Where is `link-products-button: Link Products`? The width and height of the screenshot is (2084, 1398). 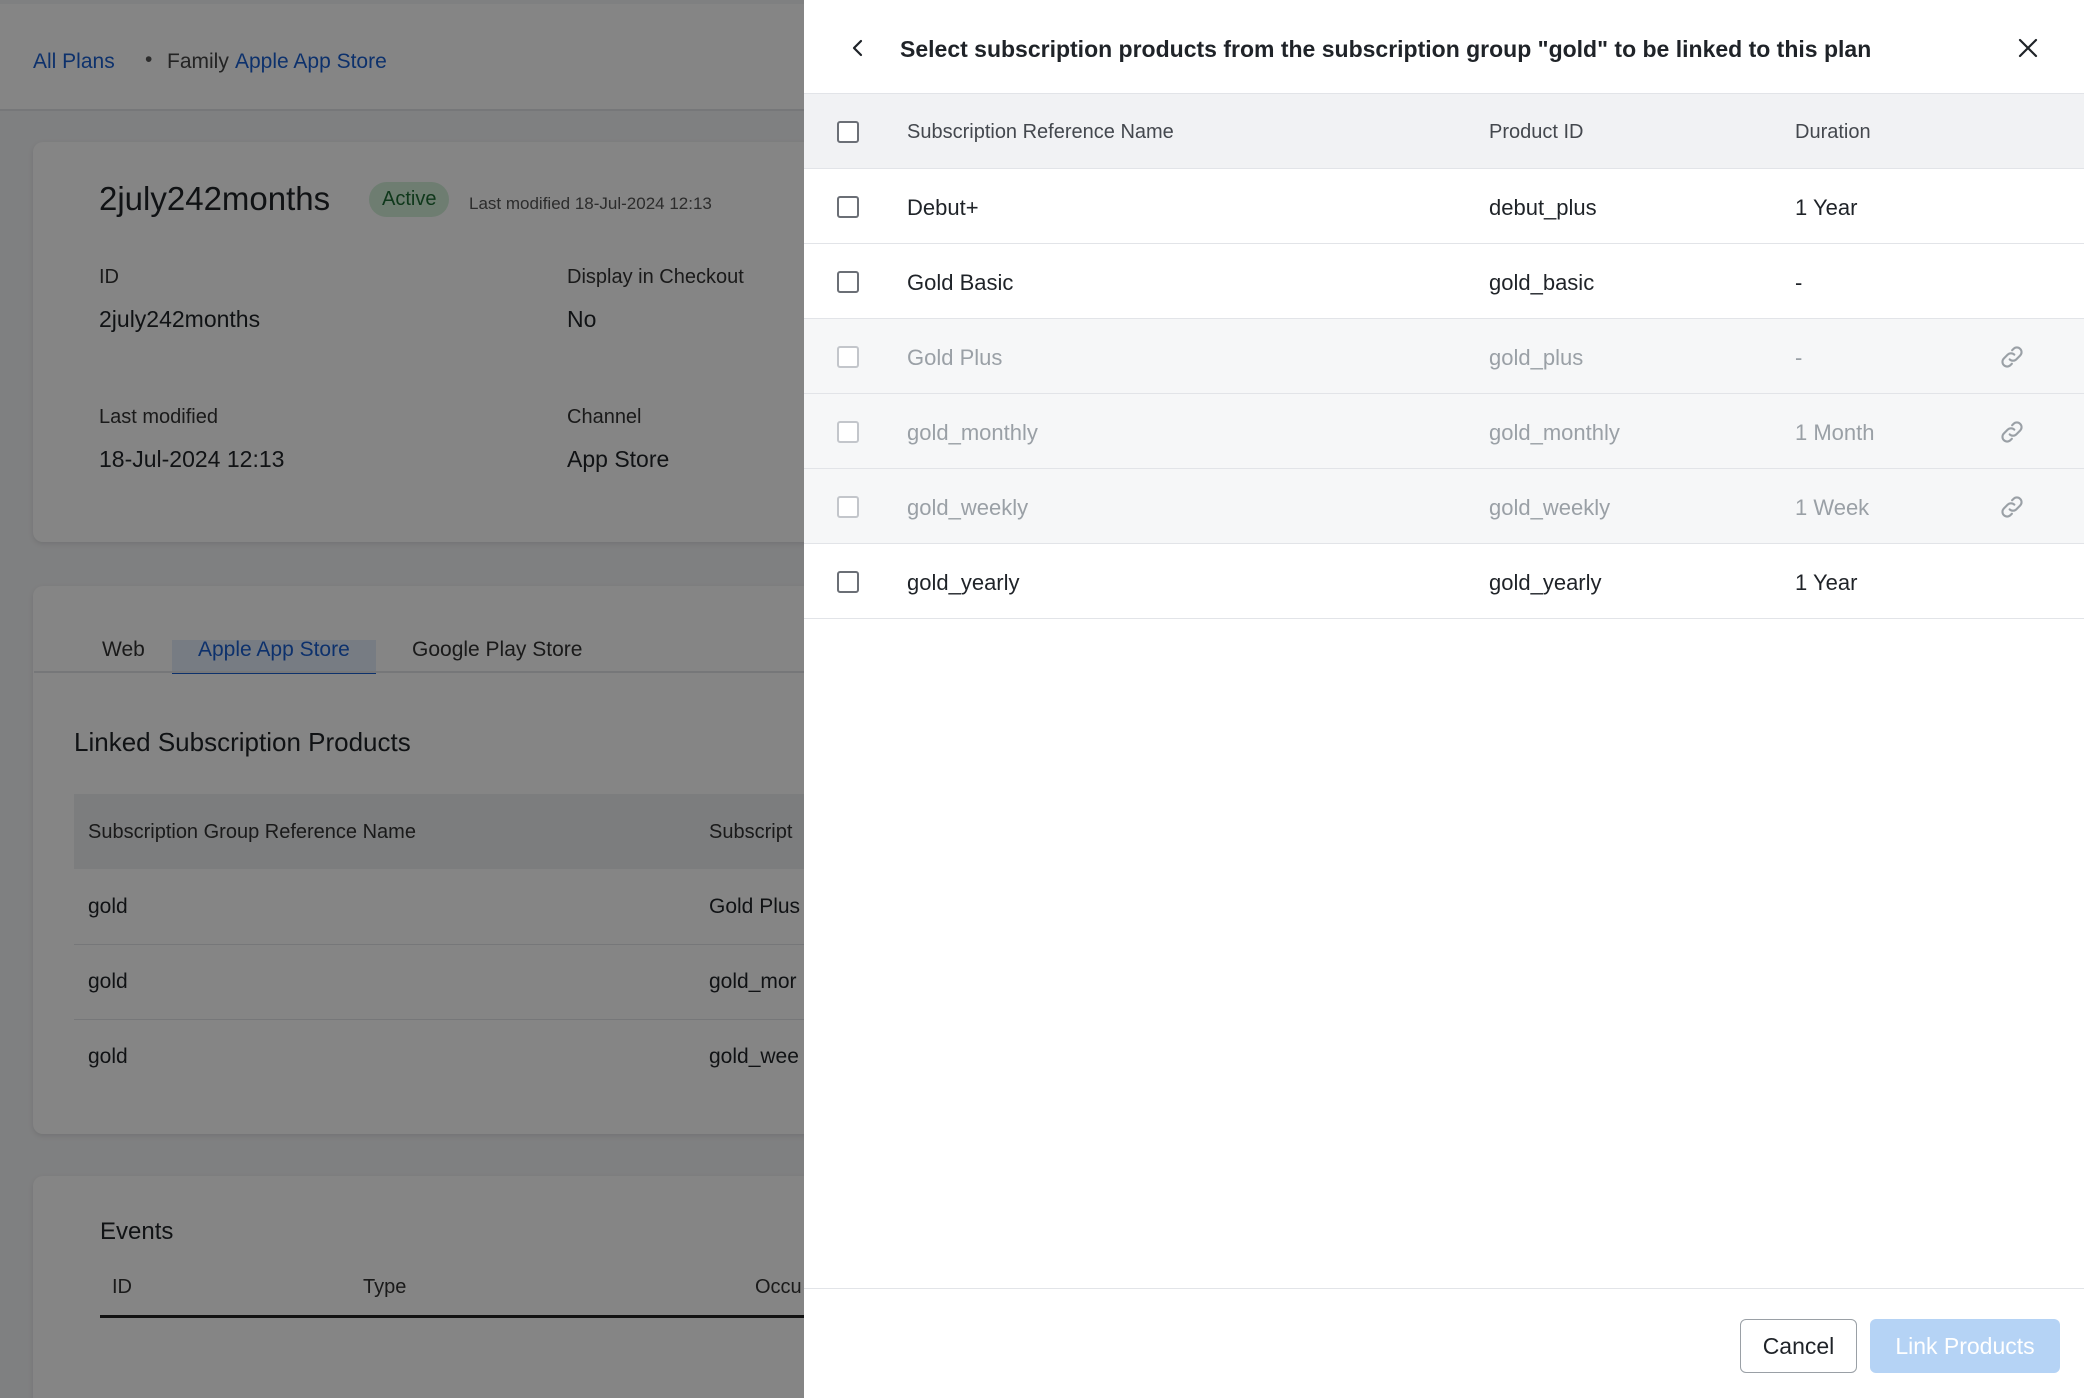
link-products-button: Link Products is located at coordinates (1965, 1346).